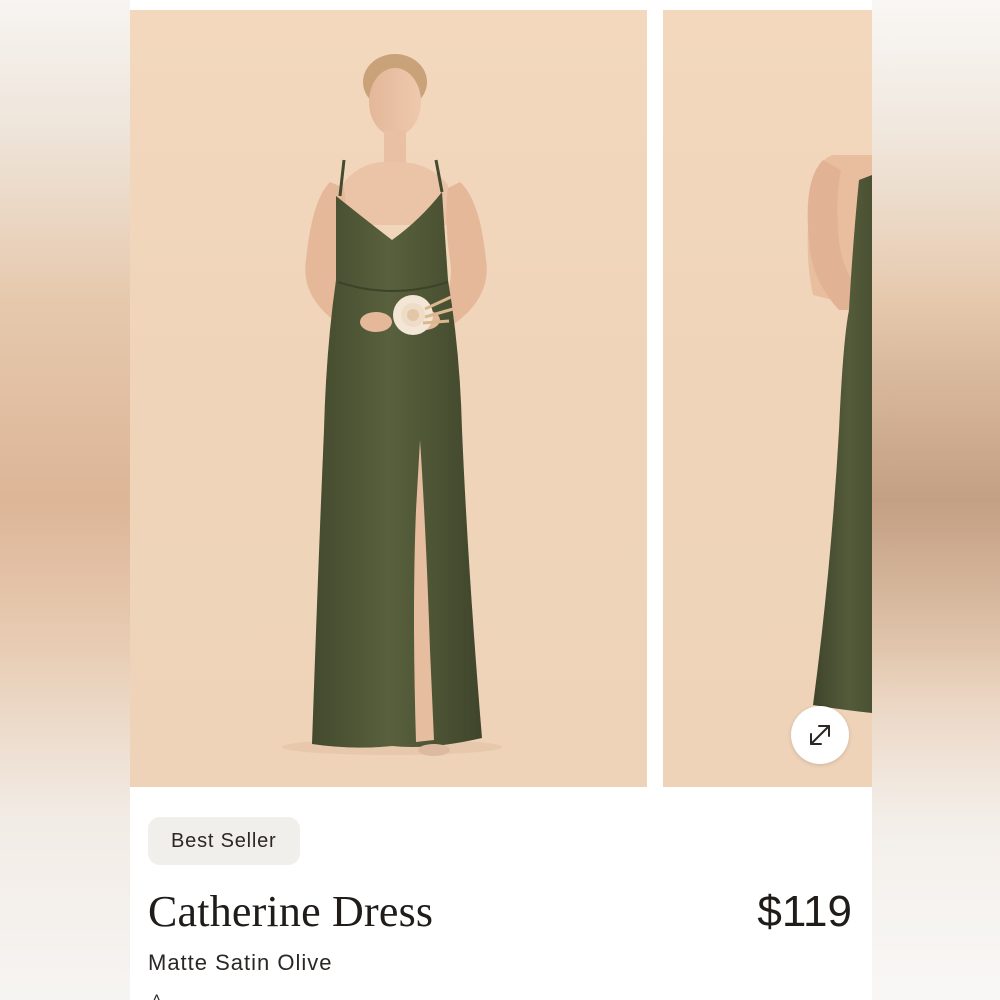 The image size is (1000, 1000). Describe the element at coordinates (240, 962) in the screenshot. I see `product-color-name: Matte Satin Olive` at that location.